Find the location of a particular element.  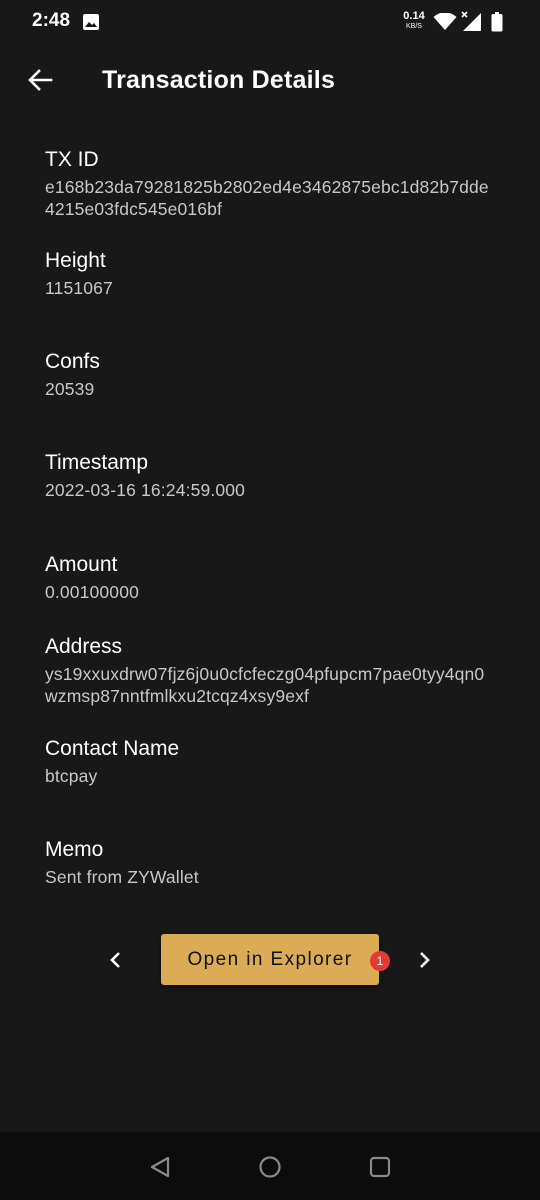

detail-memo: Memo Sent from ZYWallet is located at coordinates (275, 862).